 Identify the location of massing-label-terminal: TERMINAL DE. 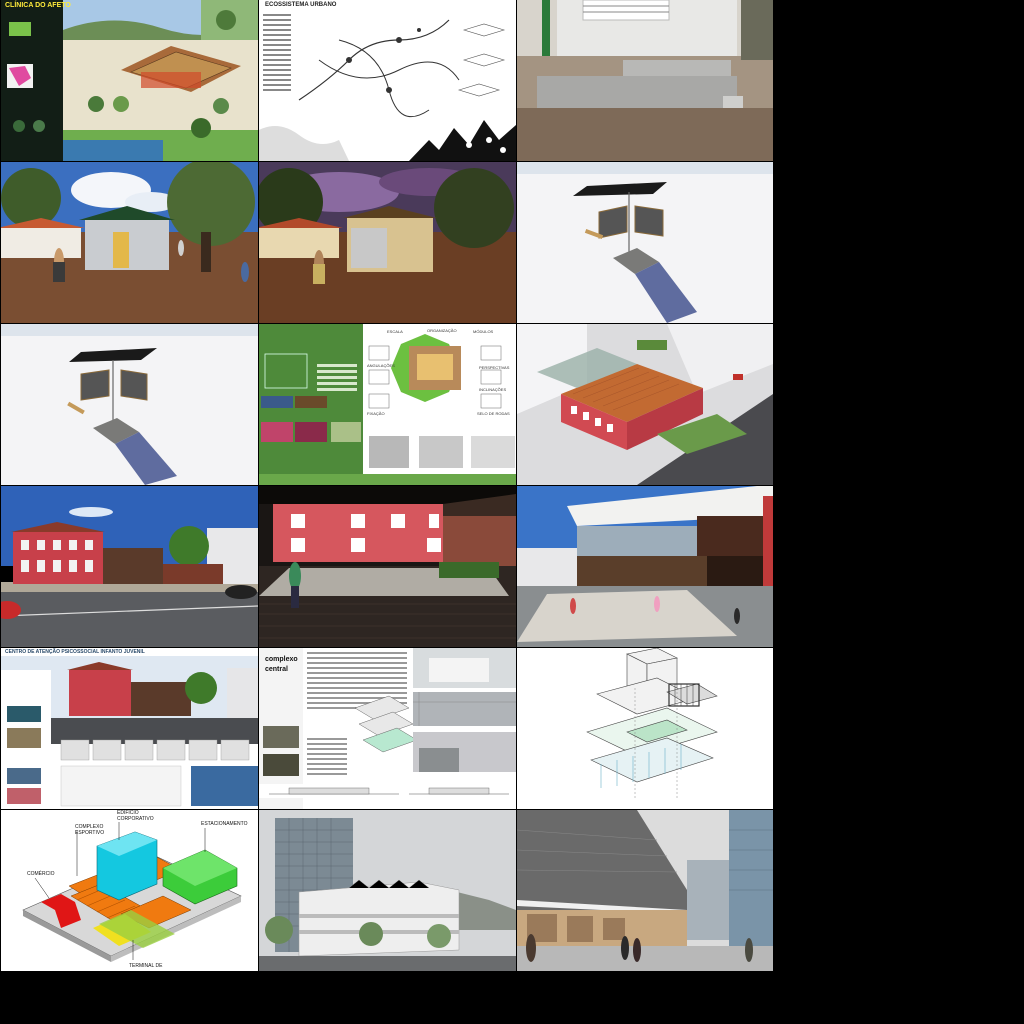
(146, 966).